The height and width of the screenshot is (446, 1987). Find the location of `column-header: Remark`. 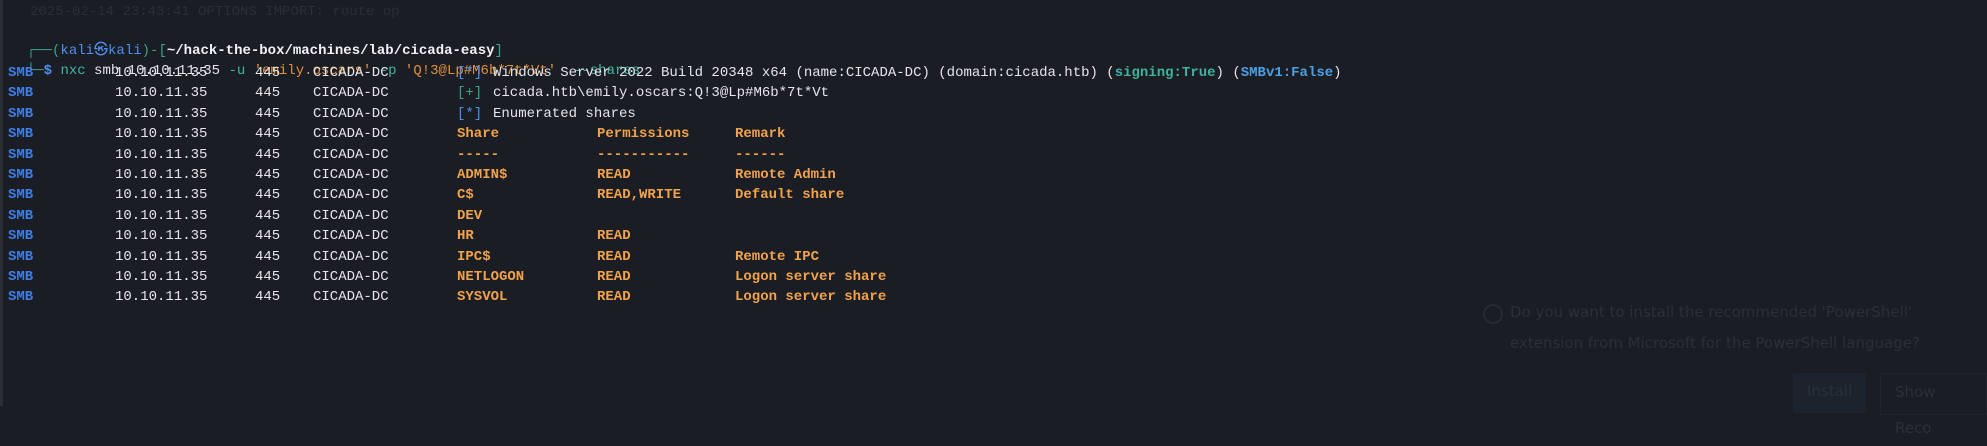

column-header: Remark is located at coordinates (760, 134).